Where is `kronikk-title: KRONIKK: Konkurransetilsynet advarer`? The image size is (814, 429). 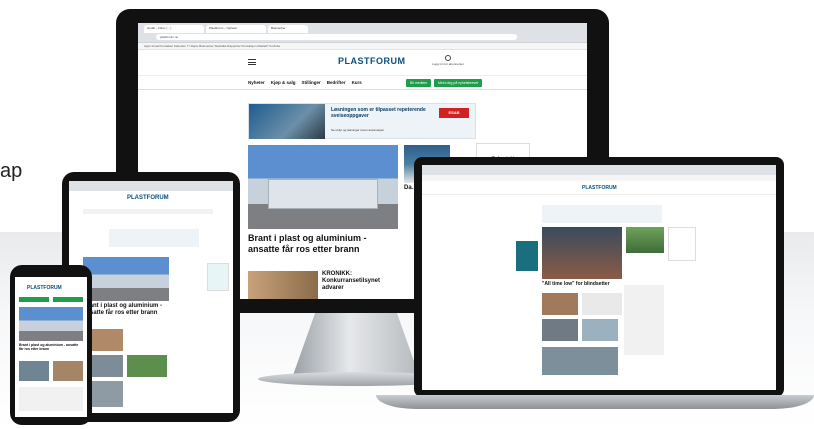
kronikk-title: KRONIKK: Konkurransetilsynet advarer is located at coordinates (362, 281).